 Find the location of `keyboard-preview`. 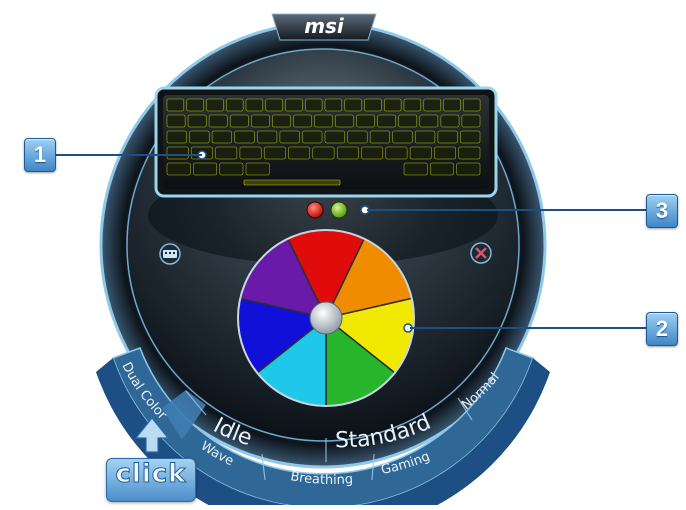

keyboard-preview is located at coordinates (326, 142).